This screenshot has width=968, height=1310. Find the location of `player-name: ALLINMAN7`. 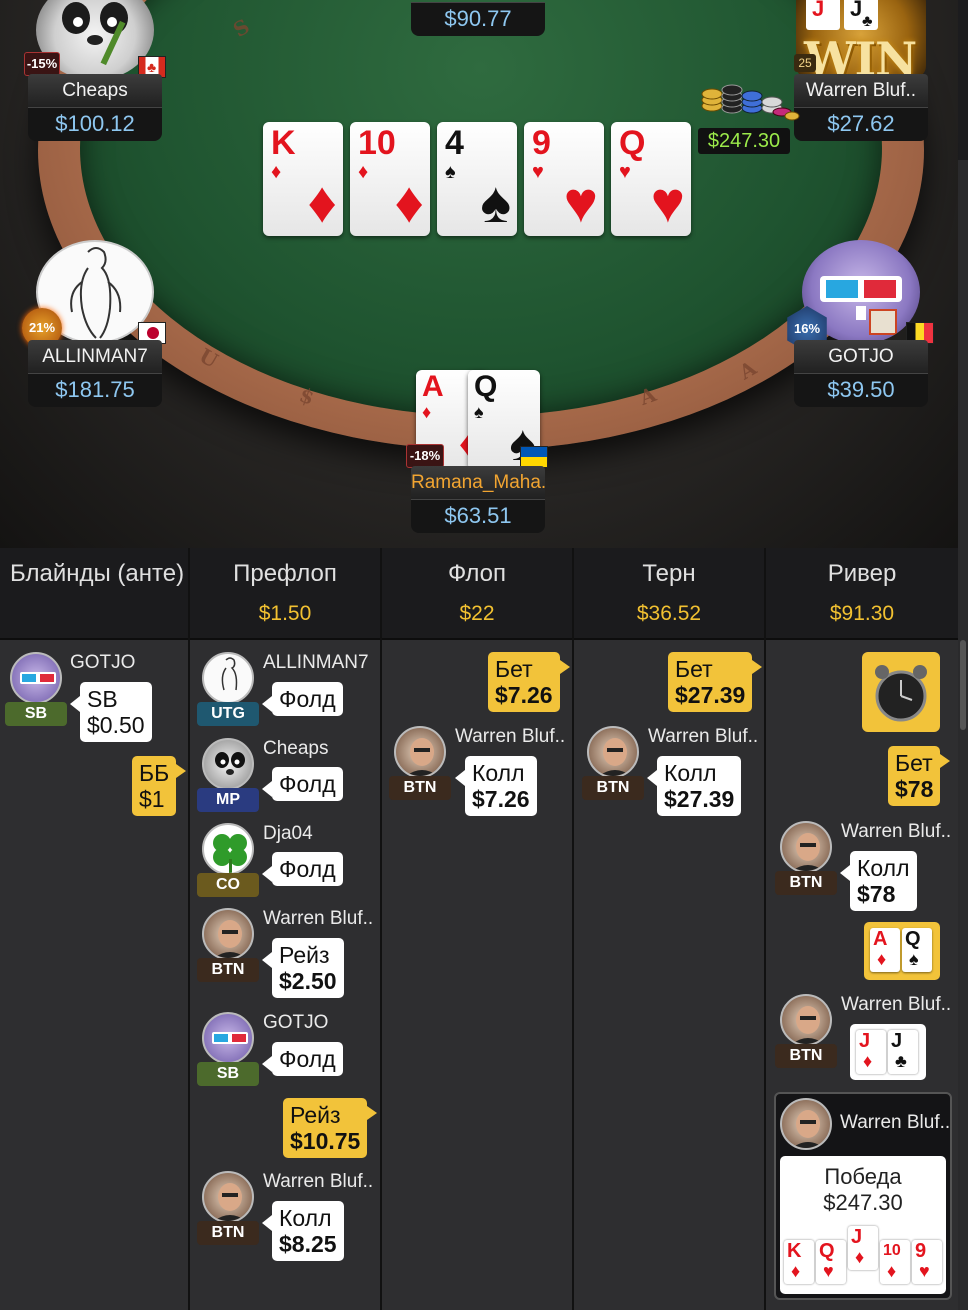

player-name: ALLINMAN7 is located at coordinates (316, 662).